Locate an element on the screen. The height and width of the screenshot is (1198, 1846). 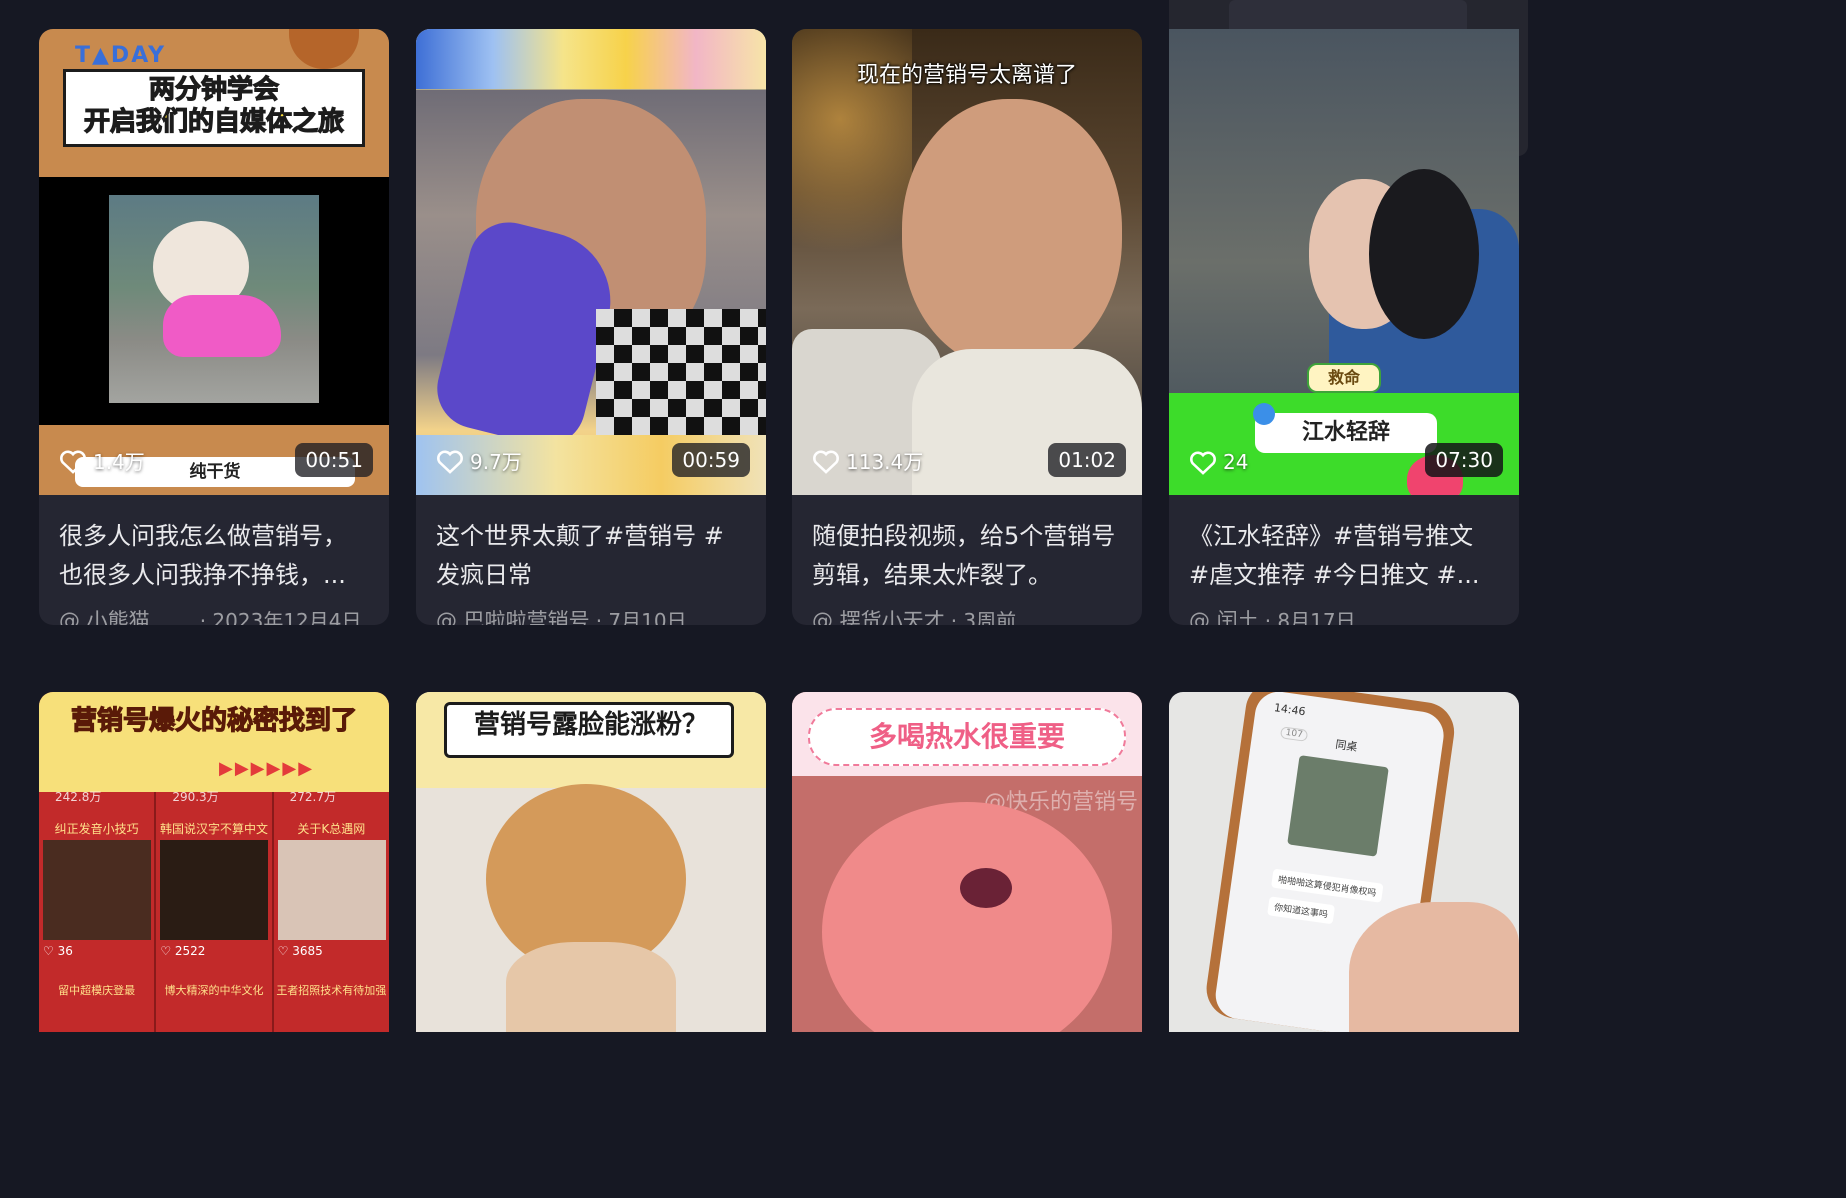
hand-shape is located at coordinates (1434, 967).